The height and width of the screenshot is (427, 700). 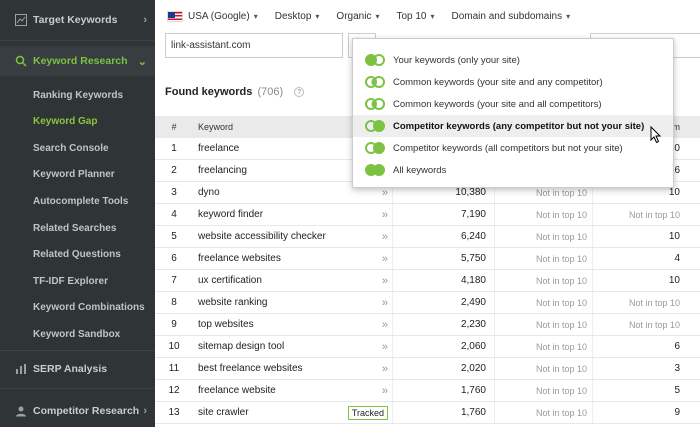 I want to click on scope-label: Domain and subdomains, so click(x=507, y=16).